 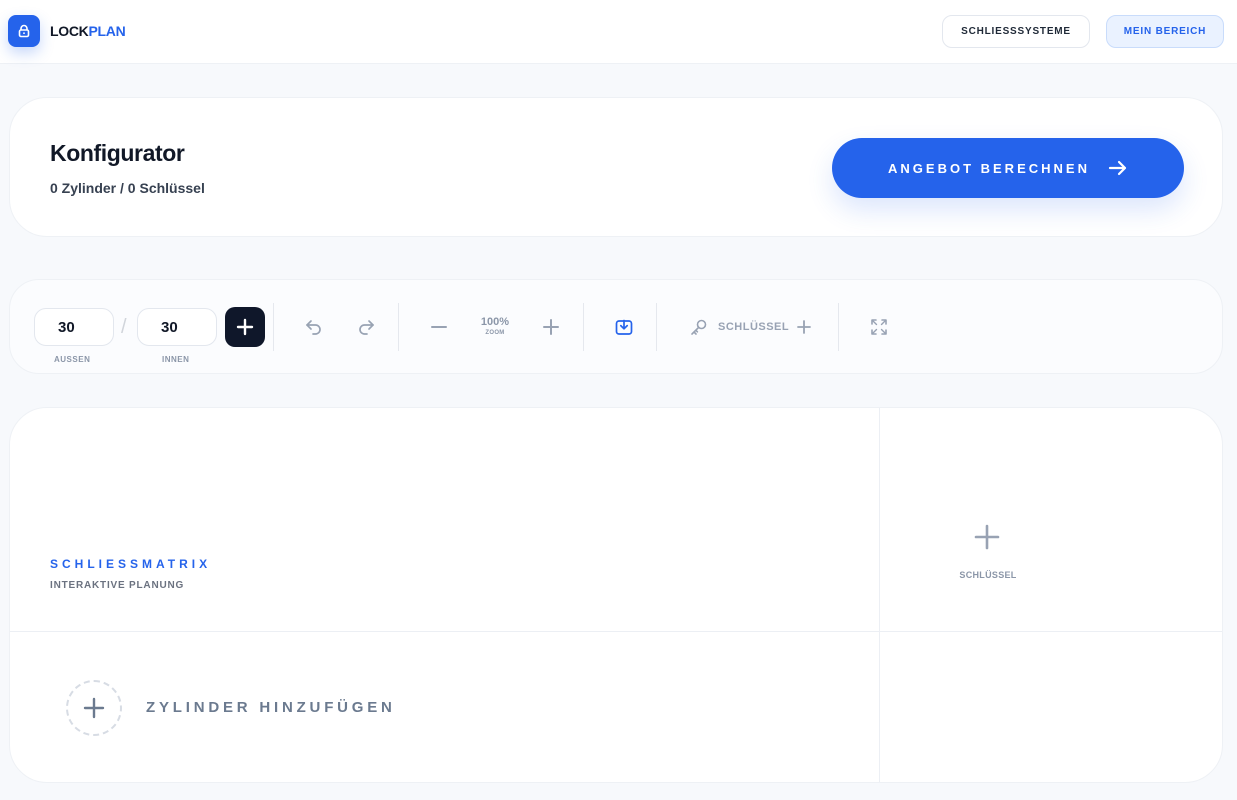 What do you see at coordinates (495, 322) in the screenshot?
I see `zoom-level: 100%` at bounding box center [495, 322].